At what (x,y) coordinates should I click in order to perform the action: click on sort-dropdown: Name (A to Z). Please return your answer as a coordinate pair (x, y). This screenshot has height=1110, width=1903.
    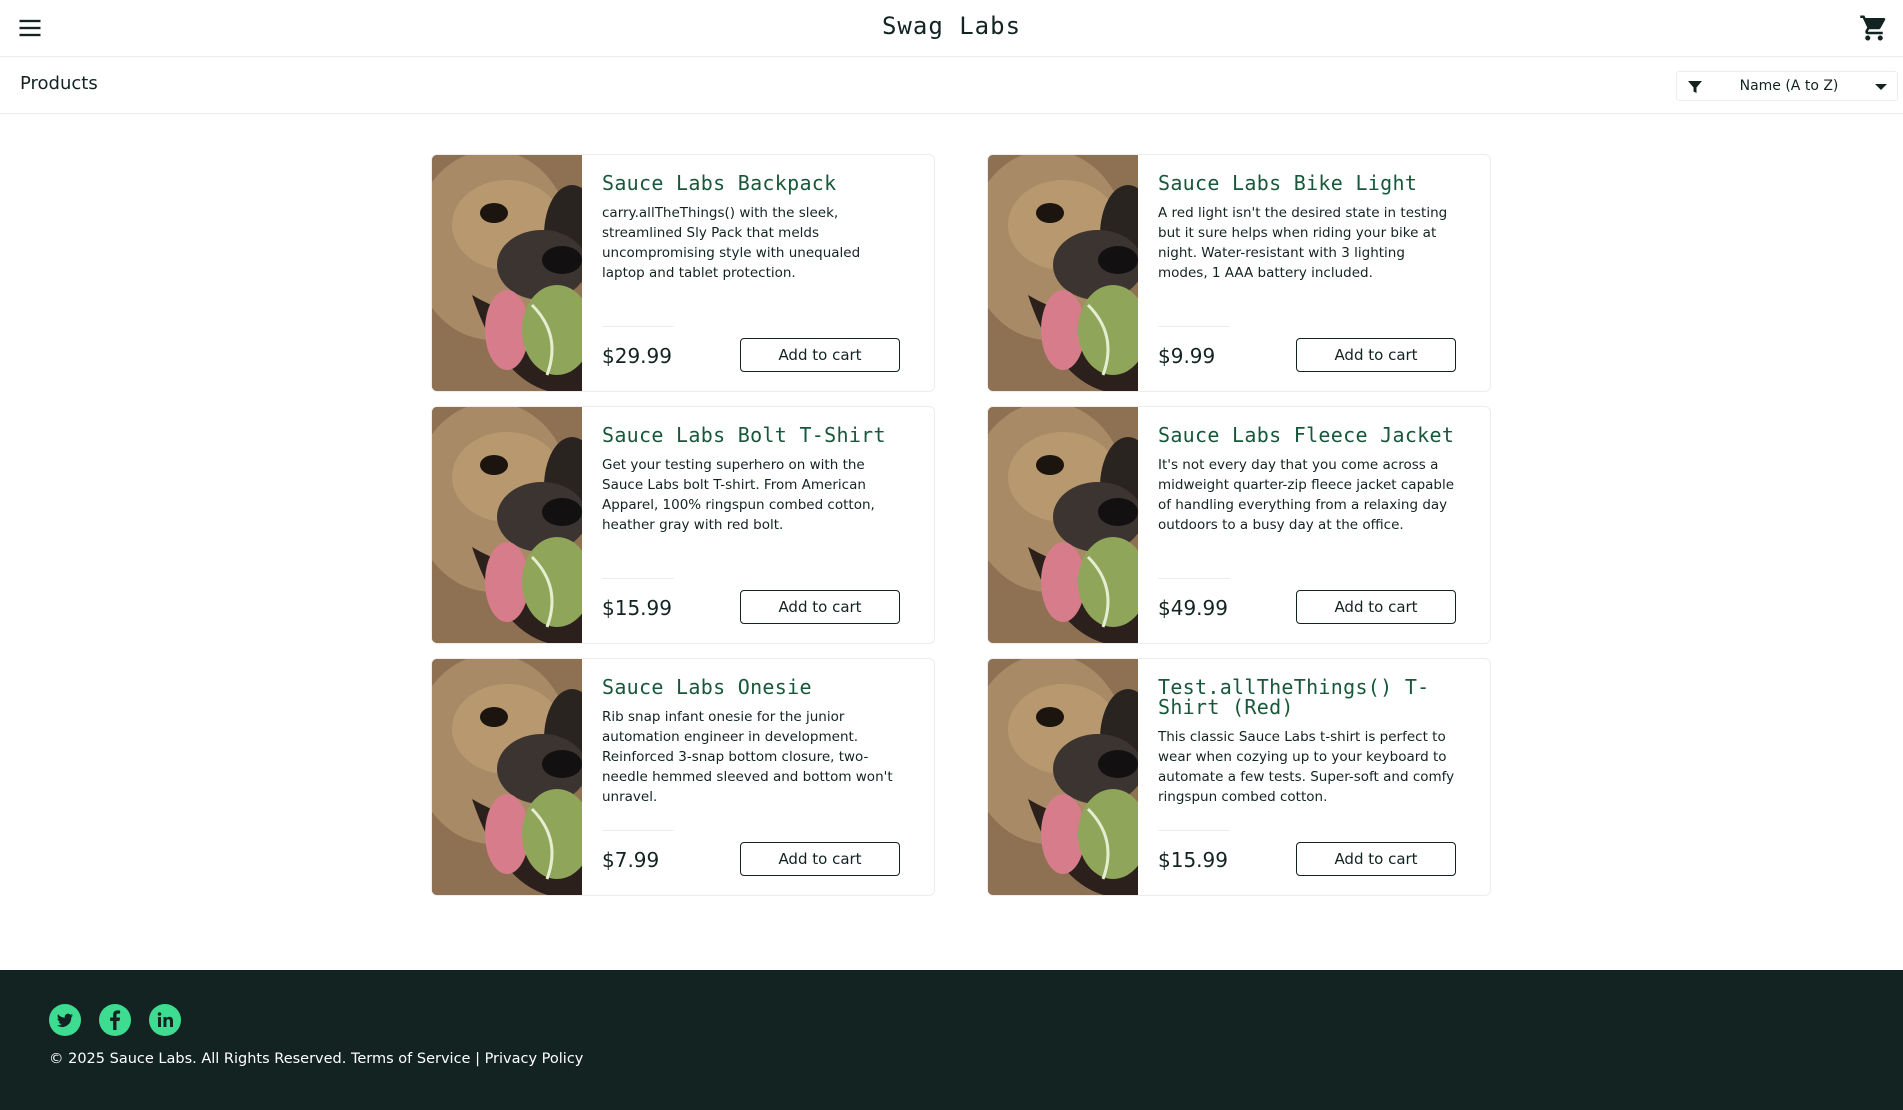
    Looking at the image, I should click on (1787, 86).